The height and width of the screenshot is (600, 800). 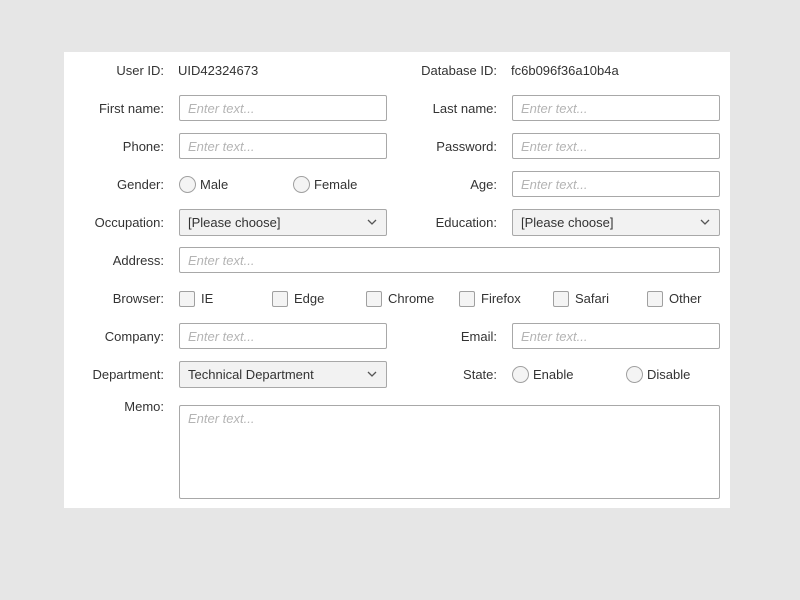 What do you see at coordinates (207, 298) in the screenshot?
I see `browser-option-label: IE` at bounding box center [207, 298].